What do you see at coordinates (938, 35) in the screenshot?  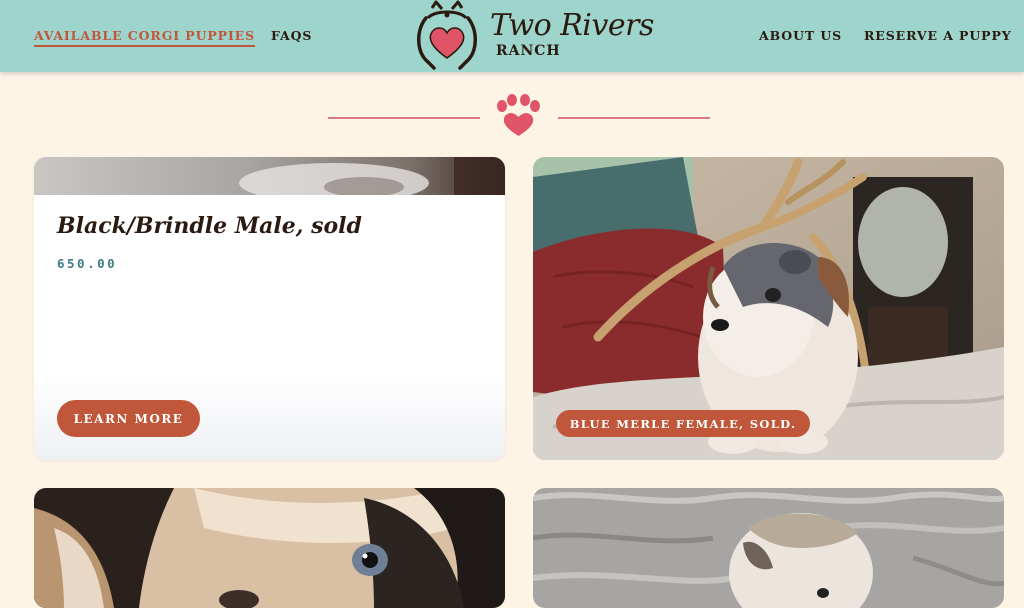 I see `nav-reserve-a-puppy: RESERVE A PUPPY` at bounding box center [938, 35].